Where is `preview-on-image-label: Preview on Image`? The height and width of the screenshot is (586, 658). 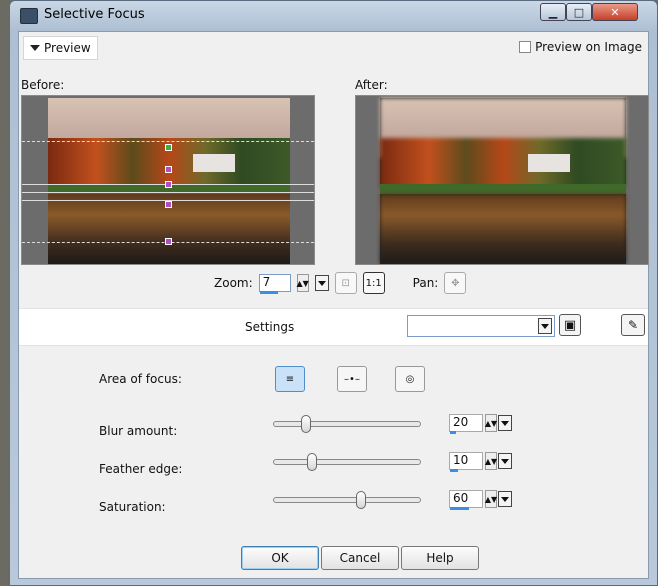
preview-on-image-label: Preview on Image is located at coordinates (588, 47).